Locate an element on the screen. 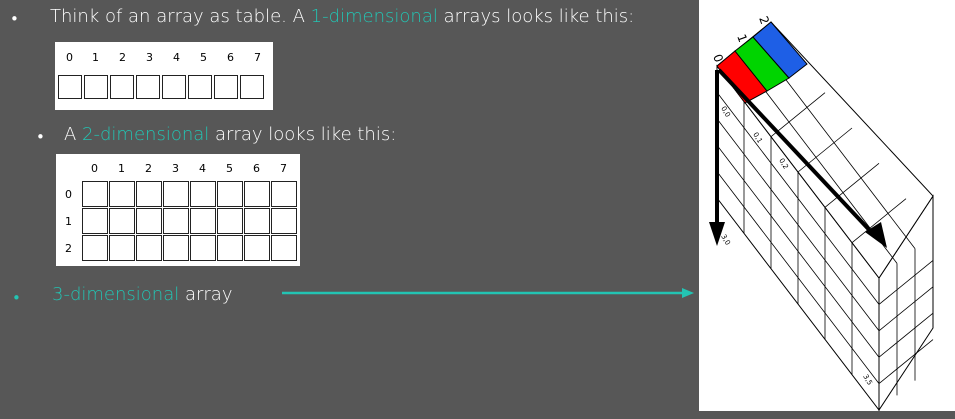 The image size is (955, 419). row-idx-1: 1 is located at coordinates (68, 221).